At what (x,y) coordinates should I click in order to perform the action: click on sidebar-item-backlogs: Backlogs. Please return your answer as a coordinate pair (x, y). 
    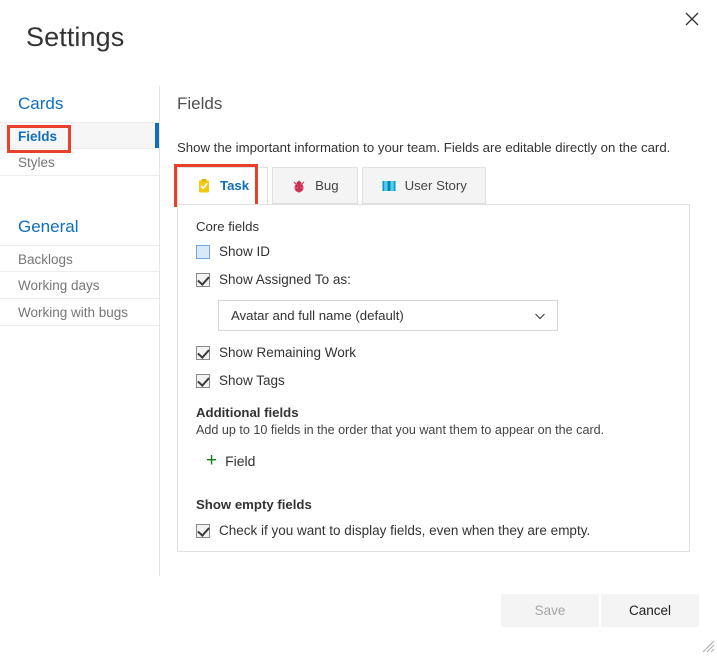
    Looking at the image, I should click on (79, 258).